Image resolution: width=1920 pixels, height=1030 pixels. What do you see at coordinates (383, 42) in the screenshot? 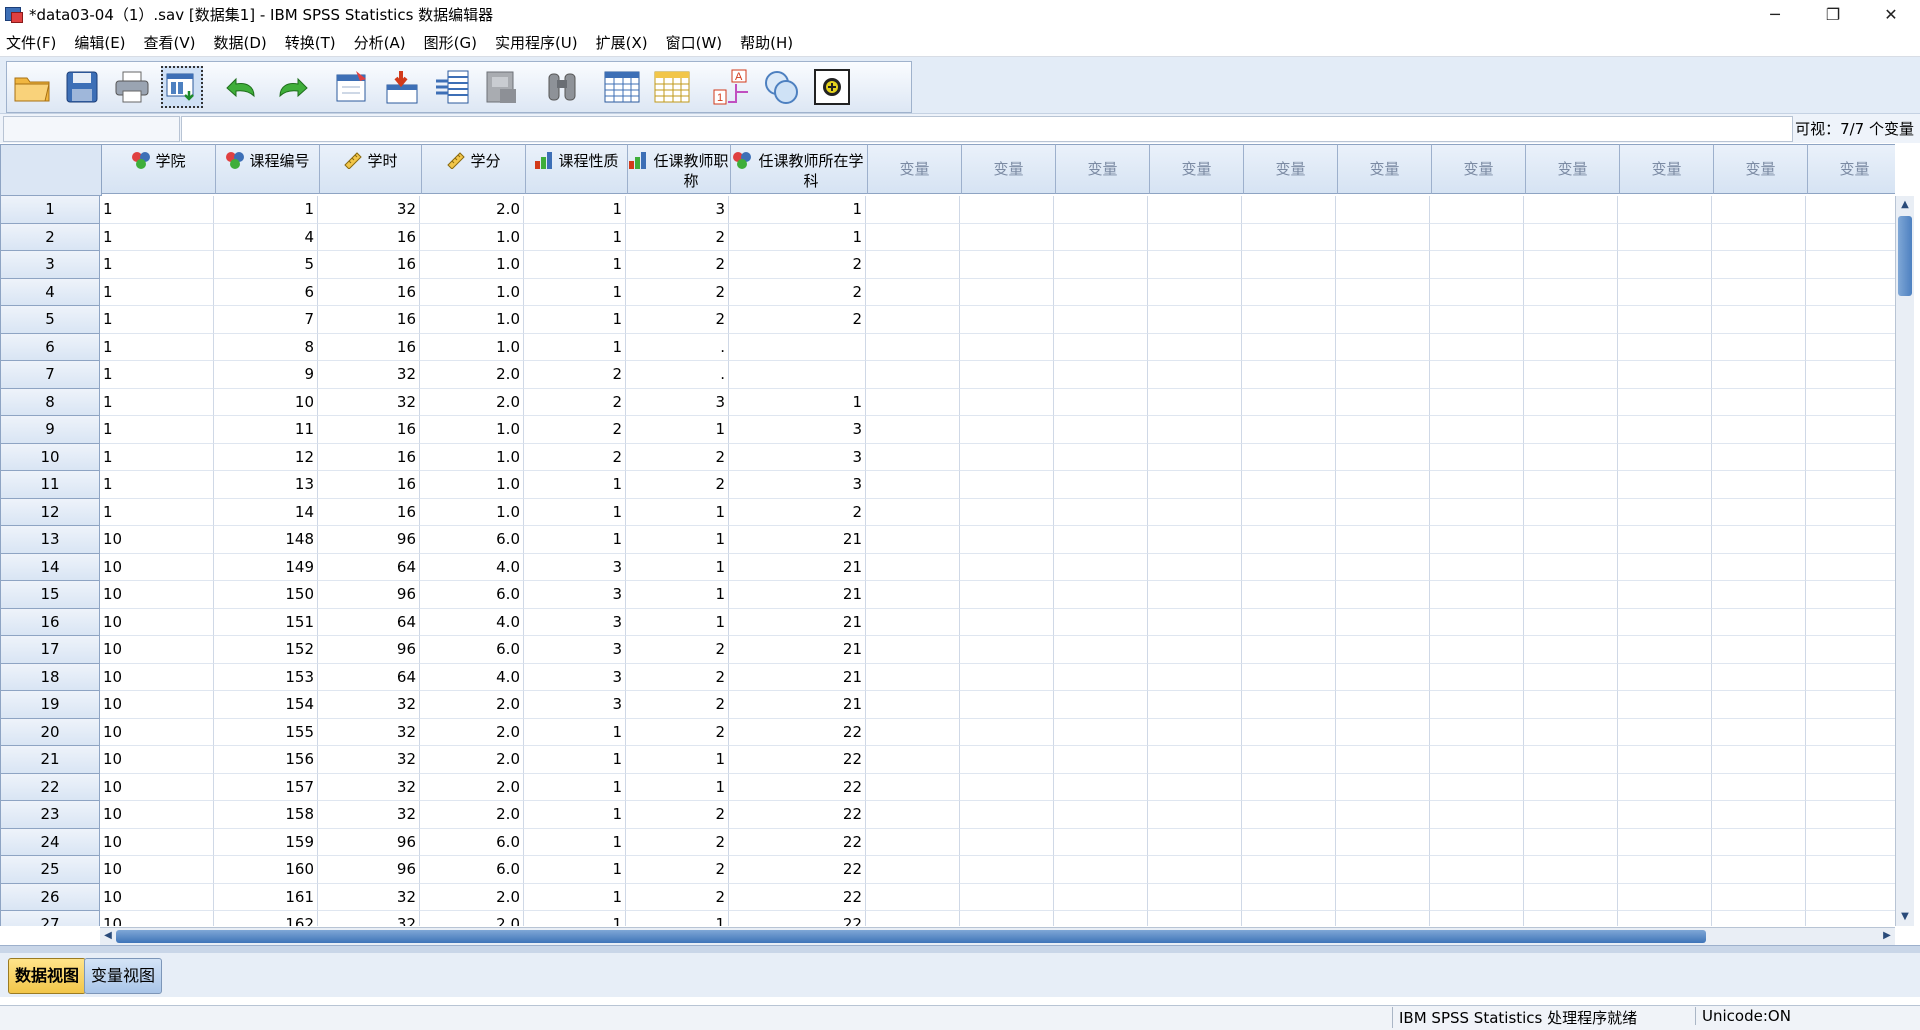
I see `menu-analyze: 分析(A)` at bounding box center [383, 42].